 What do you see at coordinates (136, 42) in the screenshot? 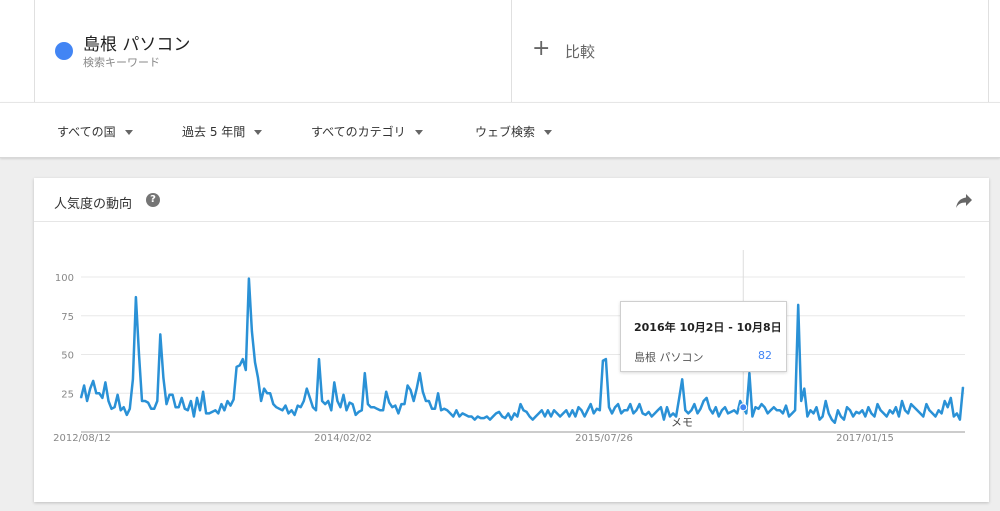
I see `search-term-name: 島根 パソコン` at bounding box center [136, 42].